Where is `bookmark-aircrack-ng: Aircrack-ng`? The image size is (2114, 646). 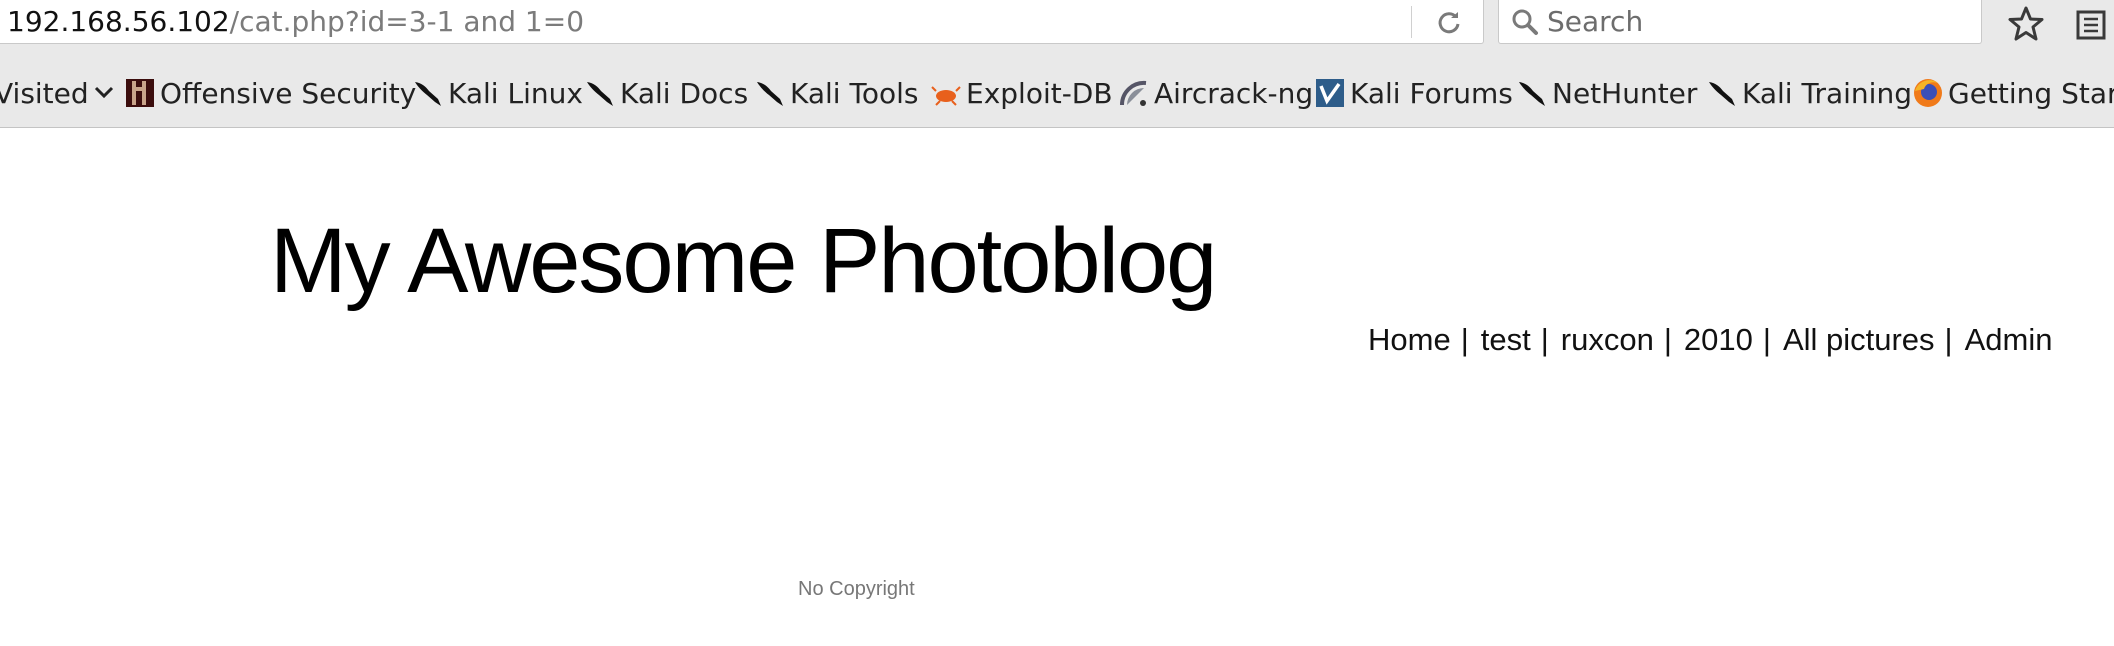 bookmark-aircrack-ng: Aircrack-ng is located at coordinates (1215, 93).